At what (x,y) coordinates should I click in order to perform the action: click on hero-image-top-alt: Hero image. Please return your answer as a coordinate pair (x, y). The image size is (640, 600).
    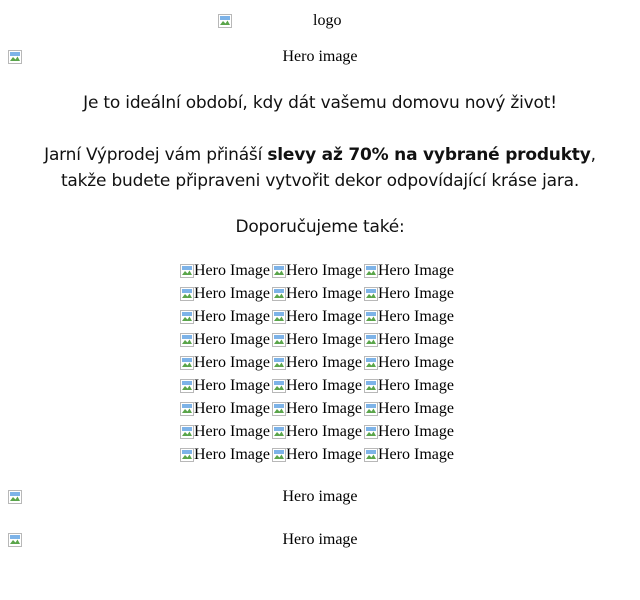
    Looking at the image, I should click on (320, 56).